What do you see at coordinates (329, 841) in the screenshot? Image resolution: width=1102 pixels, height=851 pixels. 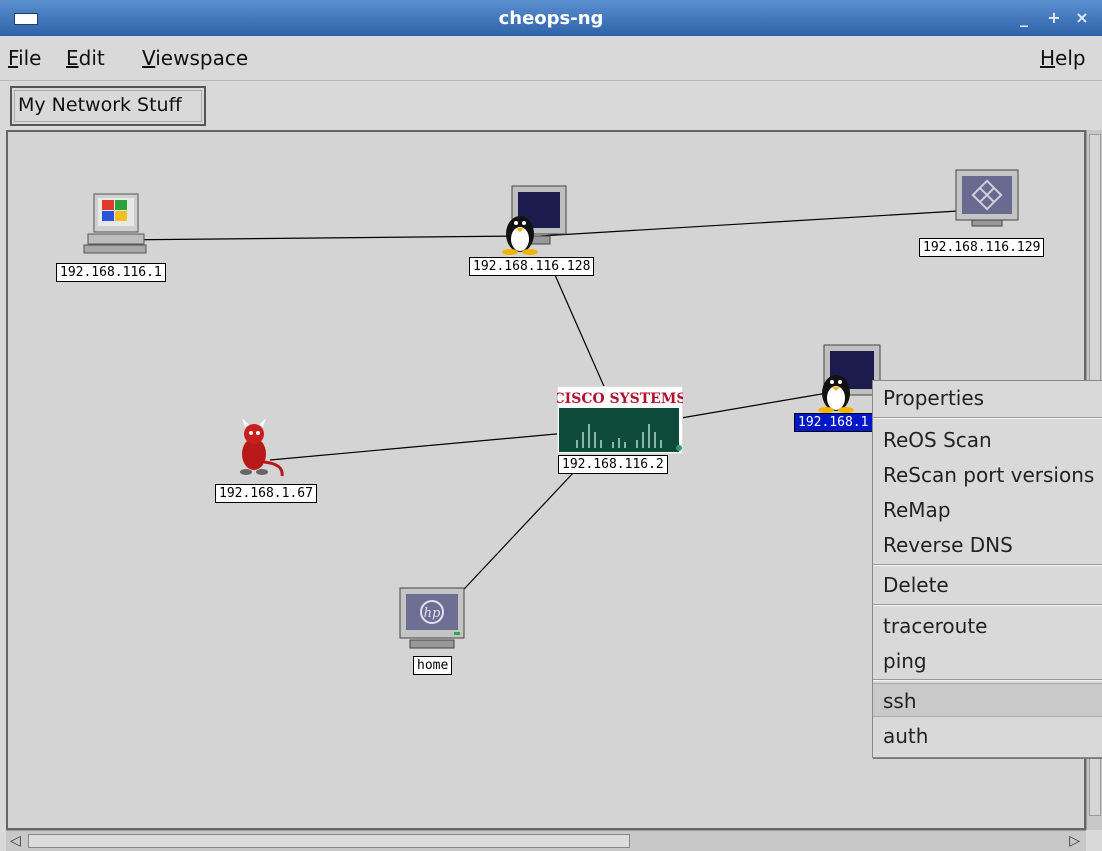 I see `horizontal-scroll-thumb` at bounding box center [329, 841].